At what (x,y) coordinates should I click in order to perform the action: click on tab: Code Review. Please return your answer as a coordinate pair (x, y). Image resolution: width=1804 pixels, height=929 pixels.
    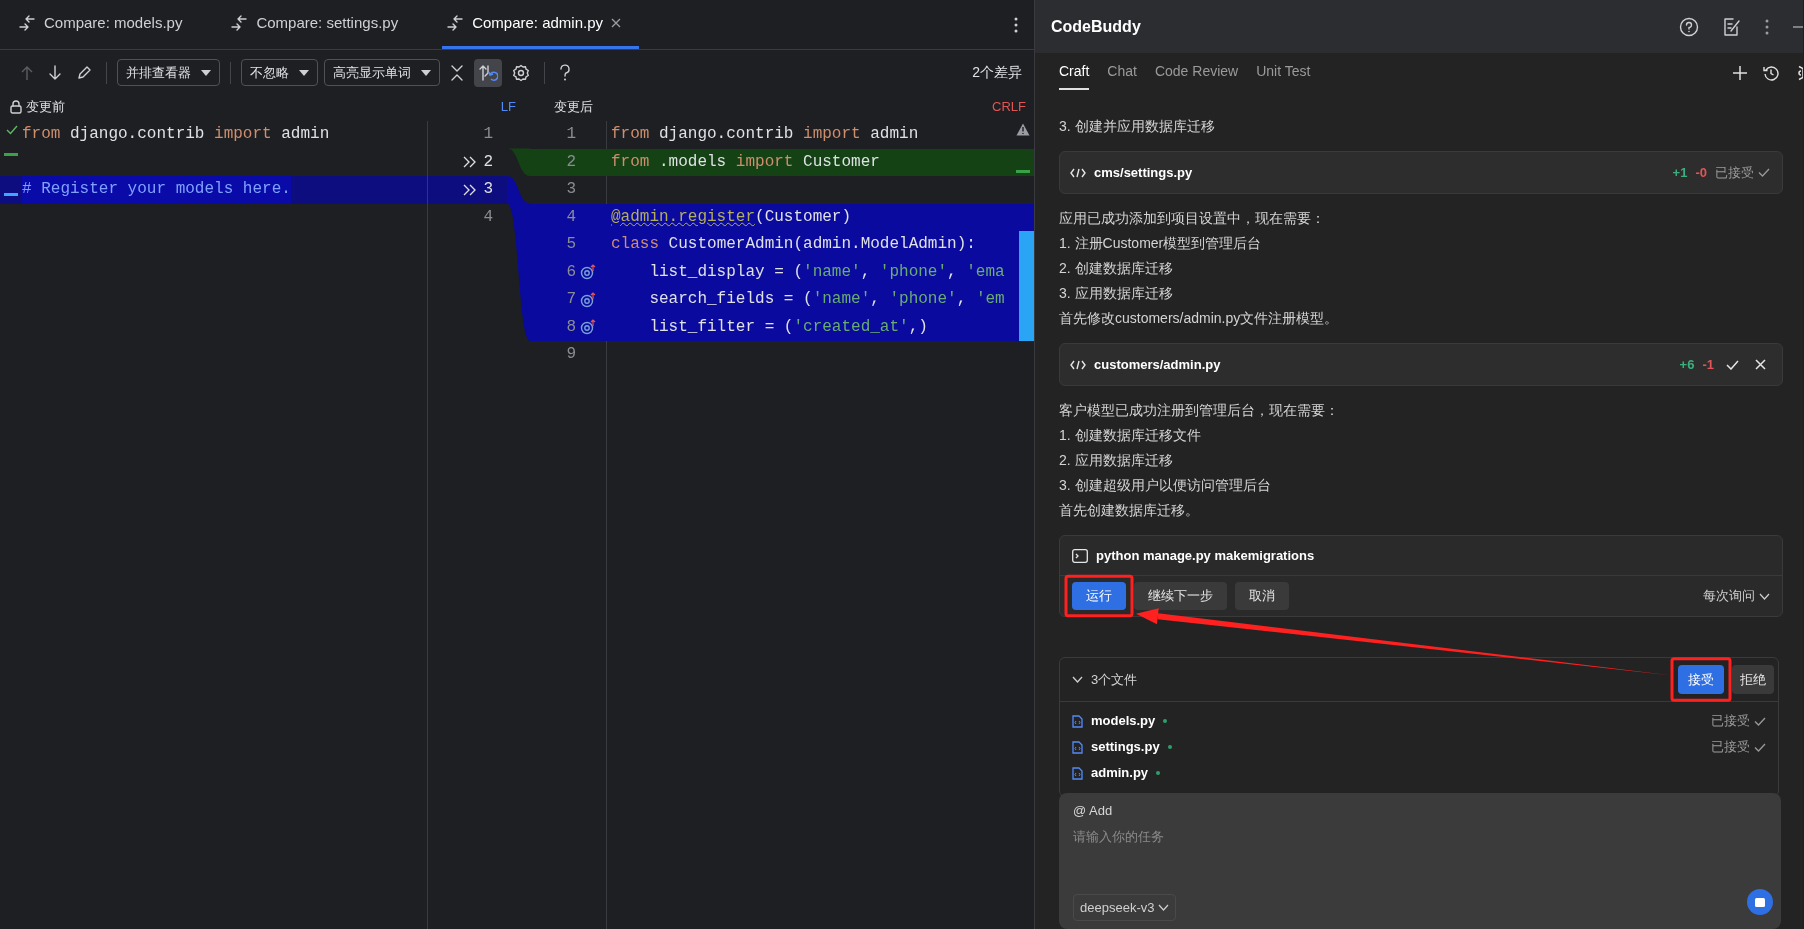
    Looking at the image, I should click on (1196, 73).